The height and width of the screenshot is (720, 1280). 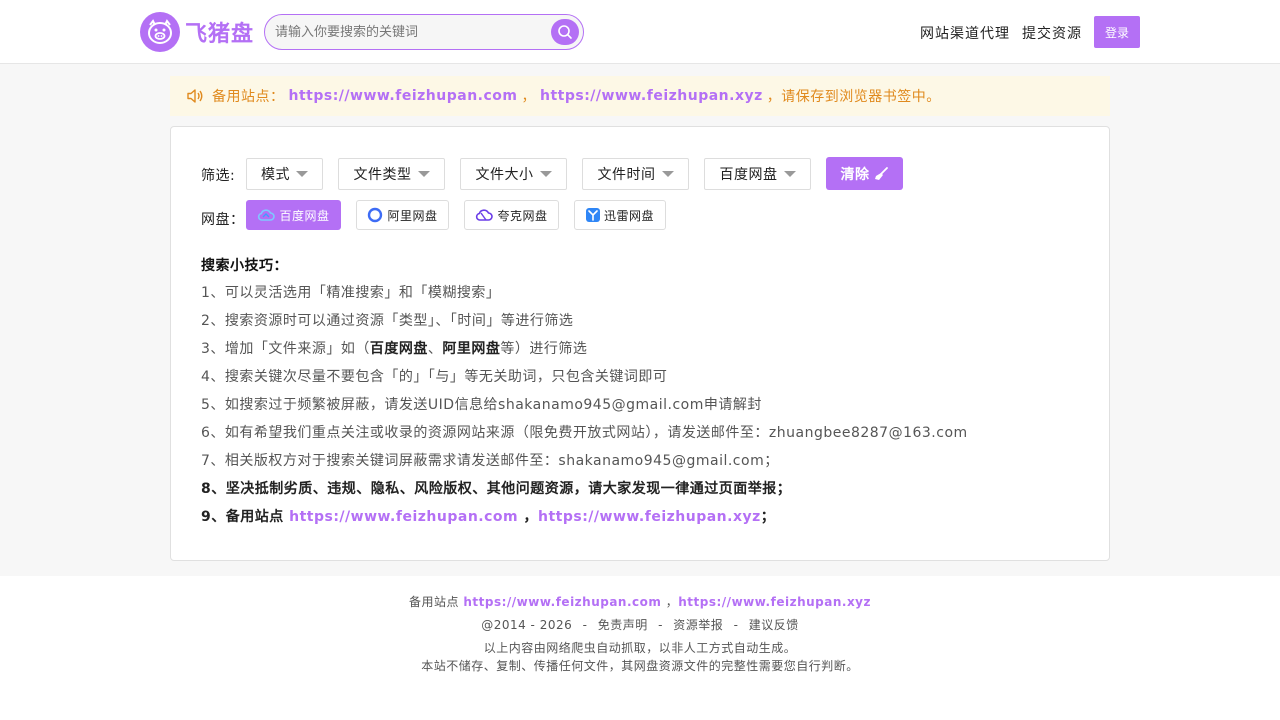 I want to click on notice-prefix: 备用站点：, so click(x=248, y=97).